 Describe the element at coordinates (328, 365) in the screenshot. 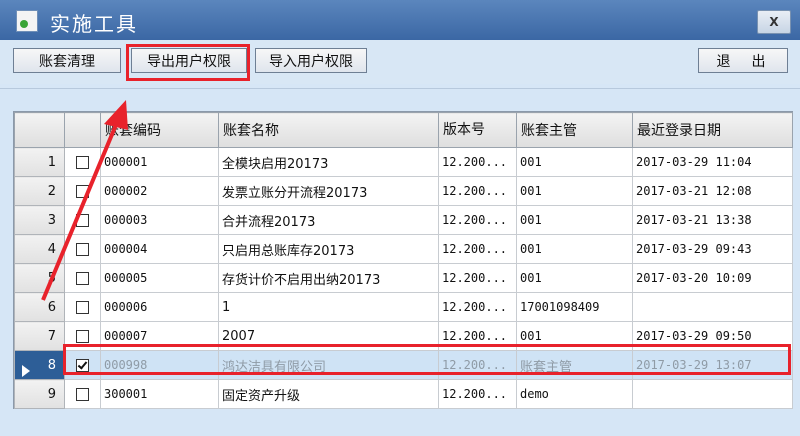

I see `account-name-cell: 鸿达洁具有限公司` at that location.